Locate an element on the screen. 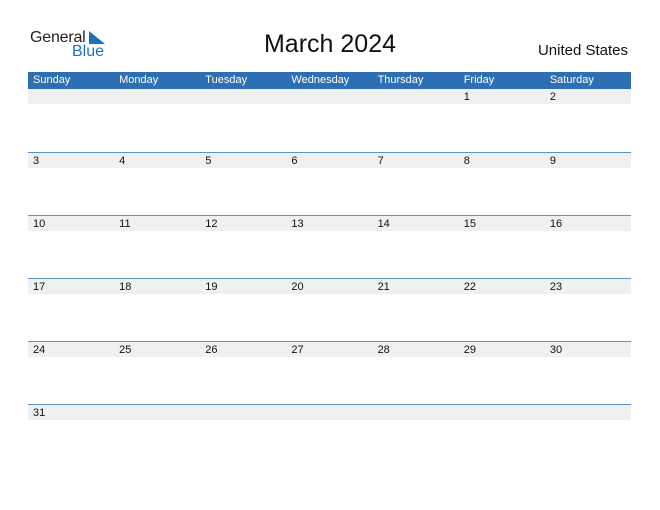  day-cell: 29 is located at coordinates (469, 350).